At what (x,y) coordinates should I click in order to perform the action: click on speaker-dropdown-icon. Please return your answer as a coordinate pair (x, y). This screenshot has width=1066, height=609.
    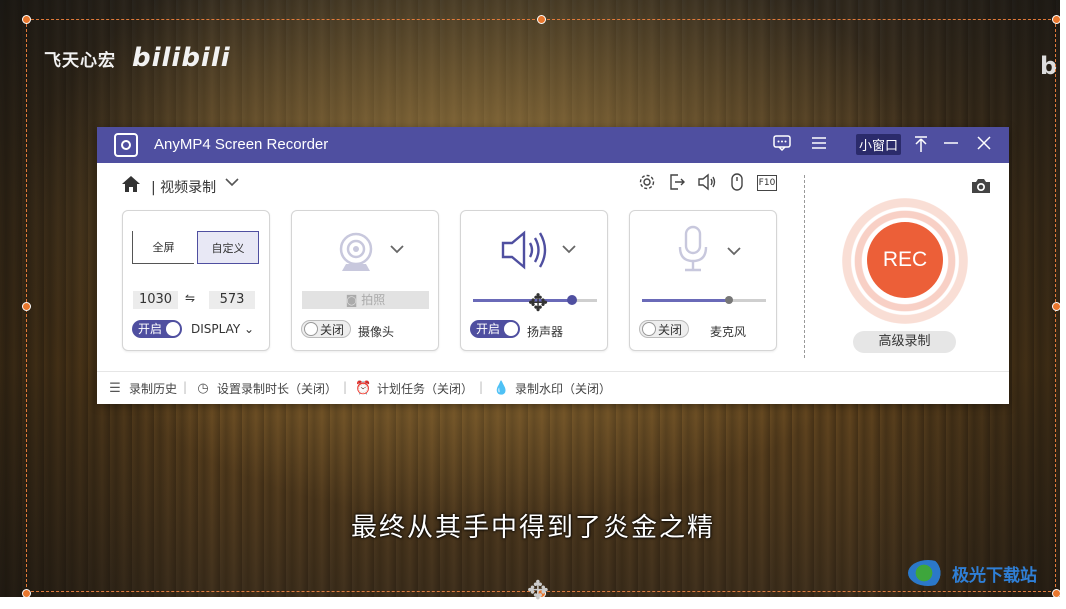
    Looking at the image, I should click on (569, 248).